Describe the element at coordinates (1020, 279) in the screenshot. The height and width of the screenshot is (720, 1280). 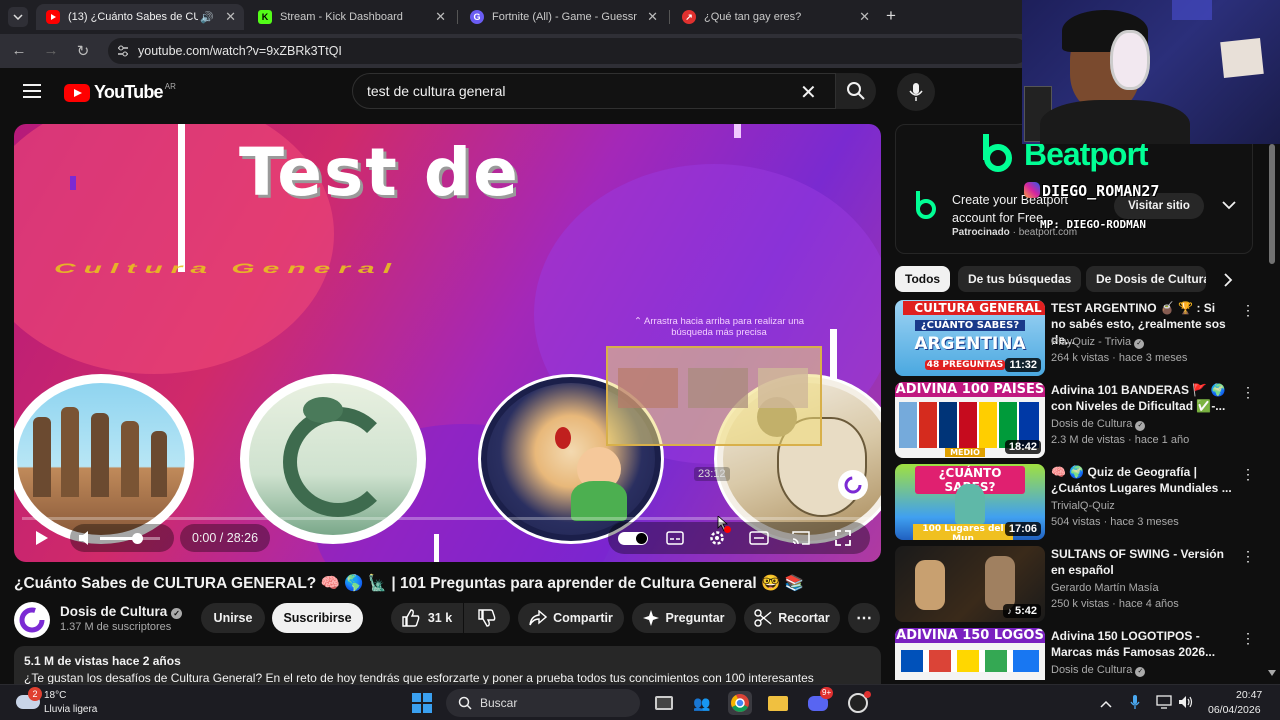
I see `chip-from-searches: De tus búsquedas` at that location.